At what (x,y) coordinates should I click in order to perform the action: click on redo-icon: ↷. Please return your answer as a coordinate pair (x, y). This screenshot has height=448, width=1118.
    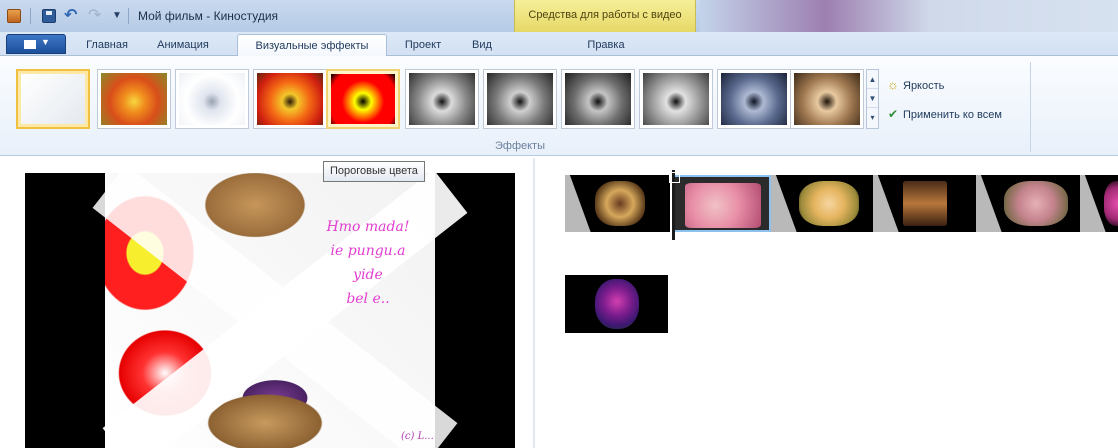
    Looking at the image, I should click on (95, 16).